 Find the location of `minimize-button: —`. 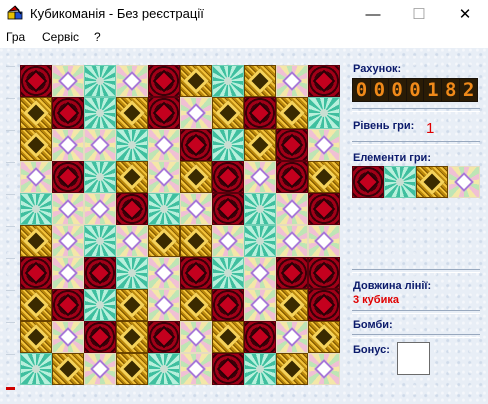

minimize-button: — is located at coordinates (373, 14).